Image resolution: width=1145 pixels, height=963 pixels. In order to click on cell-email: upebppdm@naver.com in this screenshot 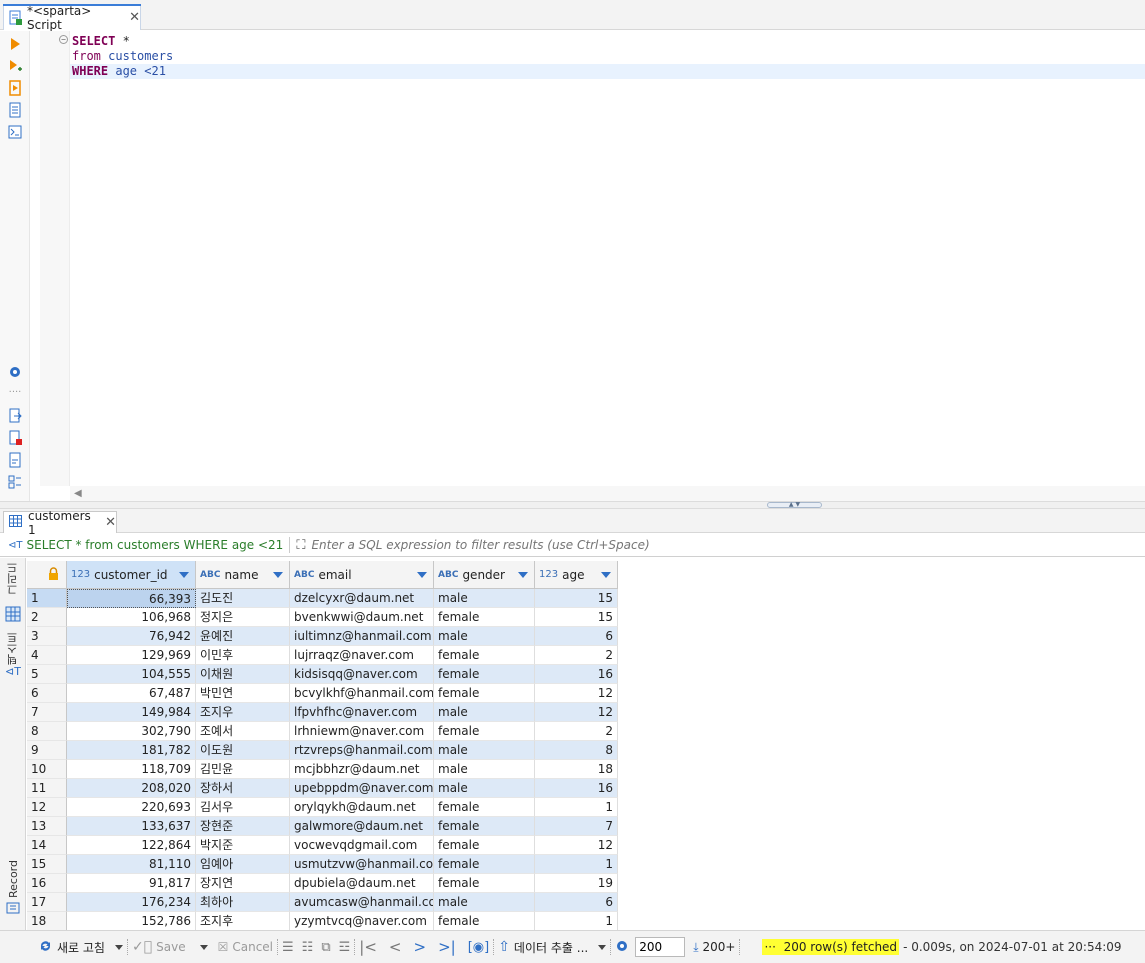, I will do `click(362, 788)`.